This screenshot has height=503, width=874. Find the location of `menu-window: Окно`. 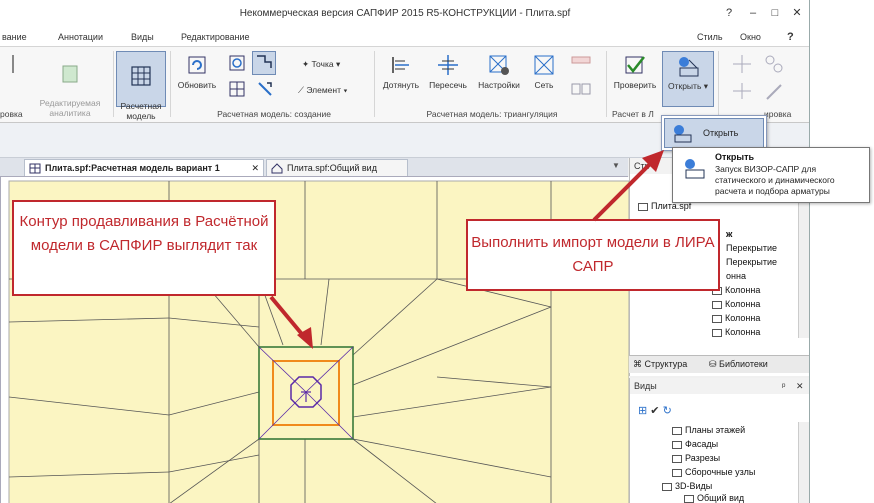

menu-window: Окно is located at coordinates (750, 37).